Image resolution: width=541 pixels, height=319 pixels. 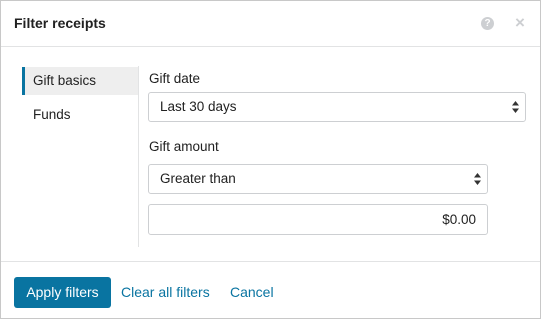 What do you see at coordinates (520, 23) in the screenshot?
I see `close-icon: ×` at bounding box center [520, 23].